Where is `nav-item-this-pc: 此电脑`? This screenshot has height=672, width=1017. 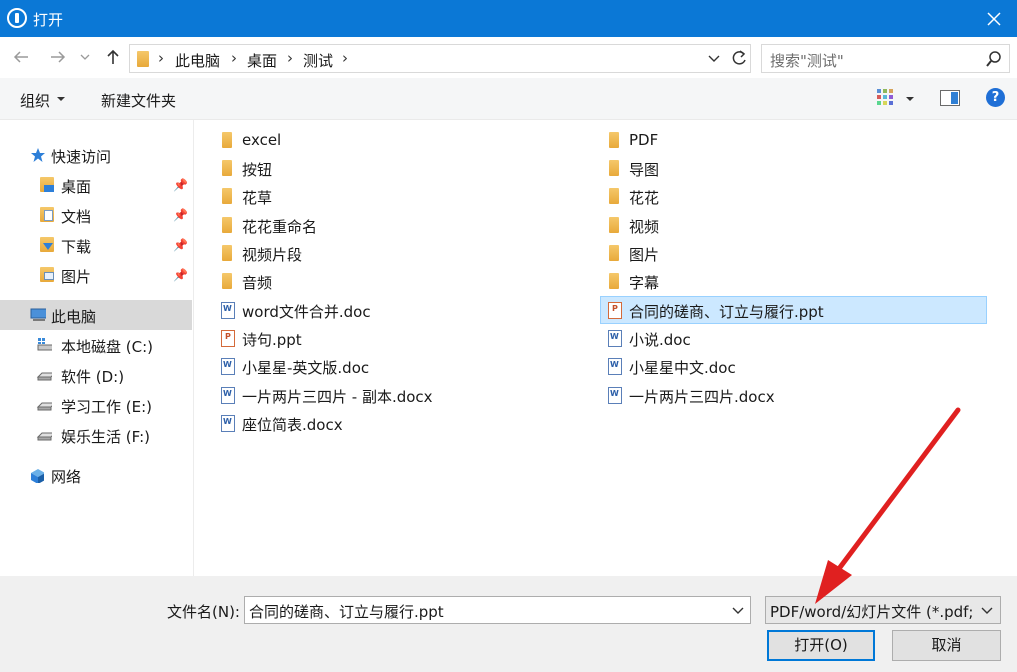 nav-item-this-pc: 此电脑 is located at coordinates (96, 315).